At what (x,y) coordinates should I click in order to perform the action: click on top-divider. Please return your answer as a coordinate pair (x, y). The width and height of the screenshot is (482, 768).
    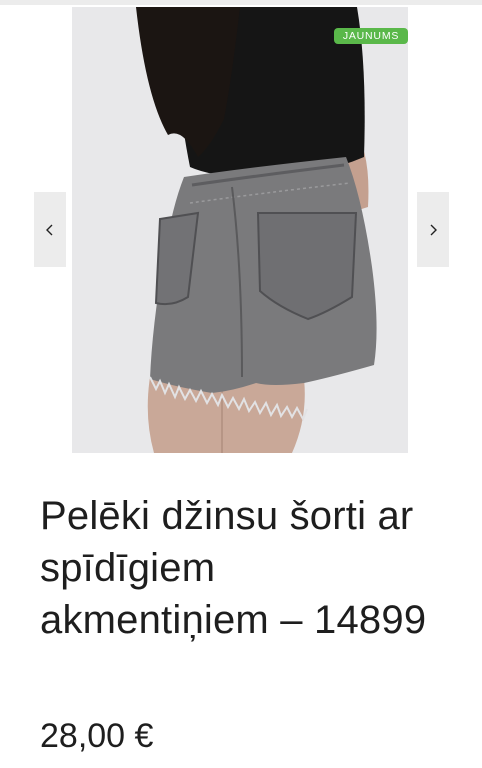
    Looking at the image, I should click on (241, 2).